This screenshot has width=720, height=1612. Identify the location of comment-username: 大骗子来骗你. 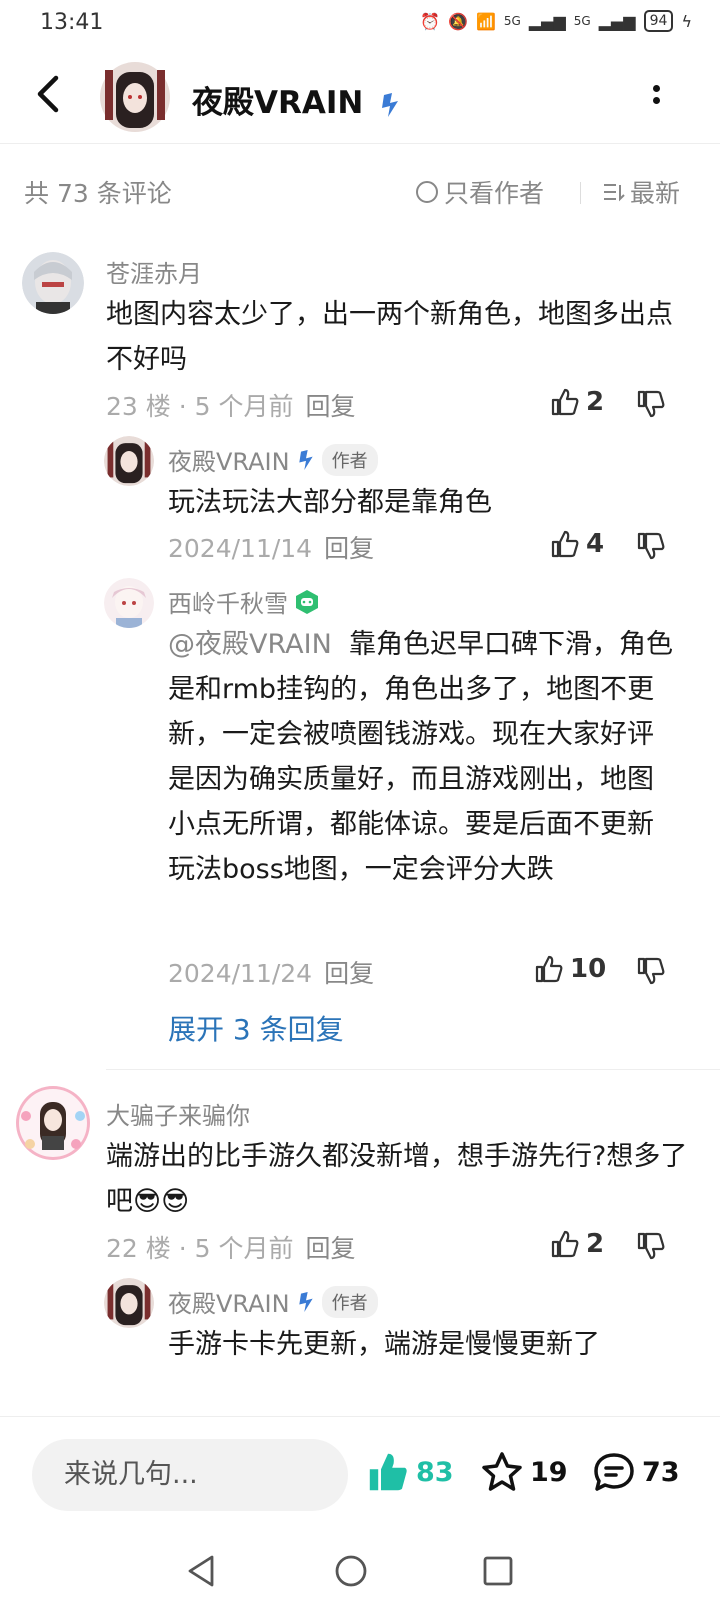
(178, 1113).